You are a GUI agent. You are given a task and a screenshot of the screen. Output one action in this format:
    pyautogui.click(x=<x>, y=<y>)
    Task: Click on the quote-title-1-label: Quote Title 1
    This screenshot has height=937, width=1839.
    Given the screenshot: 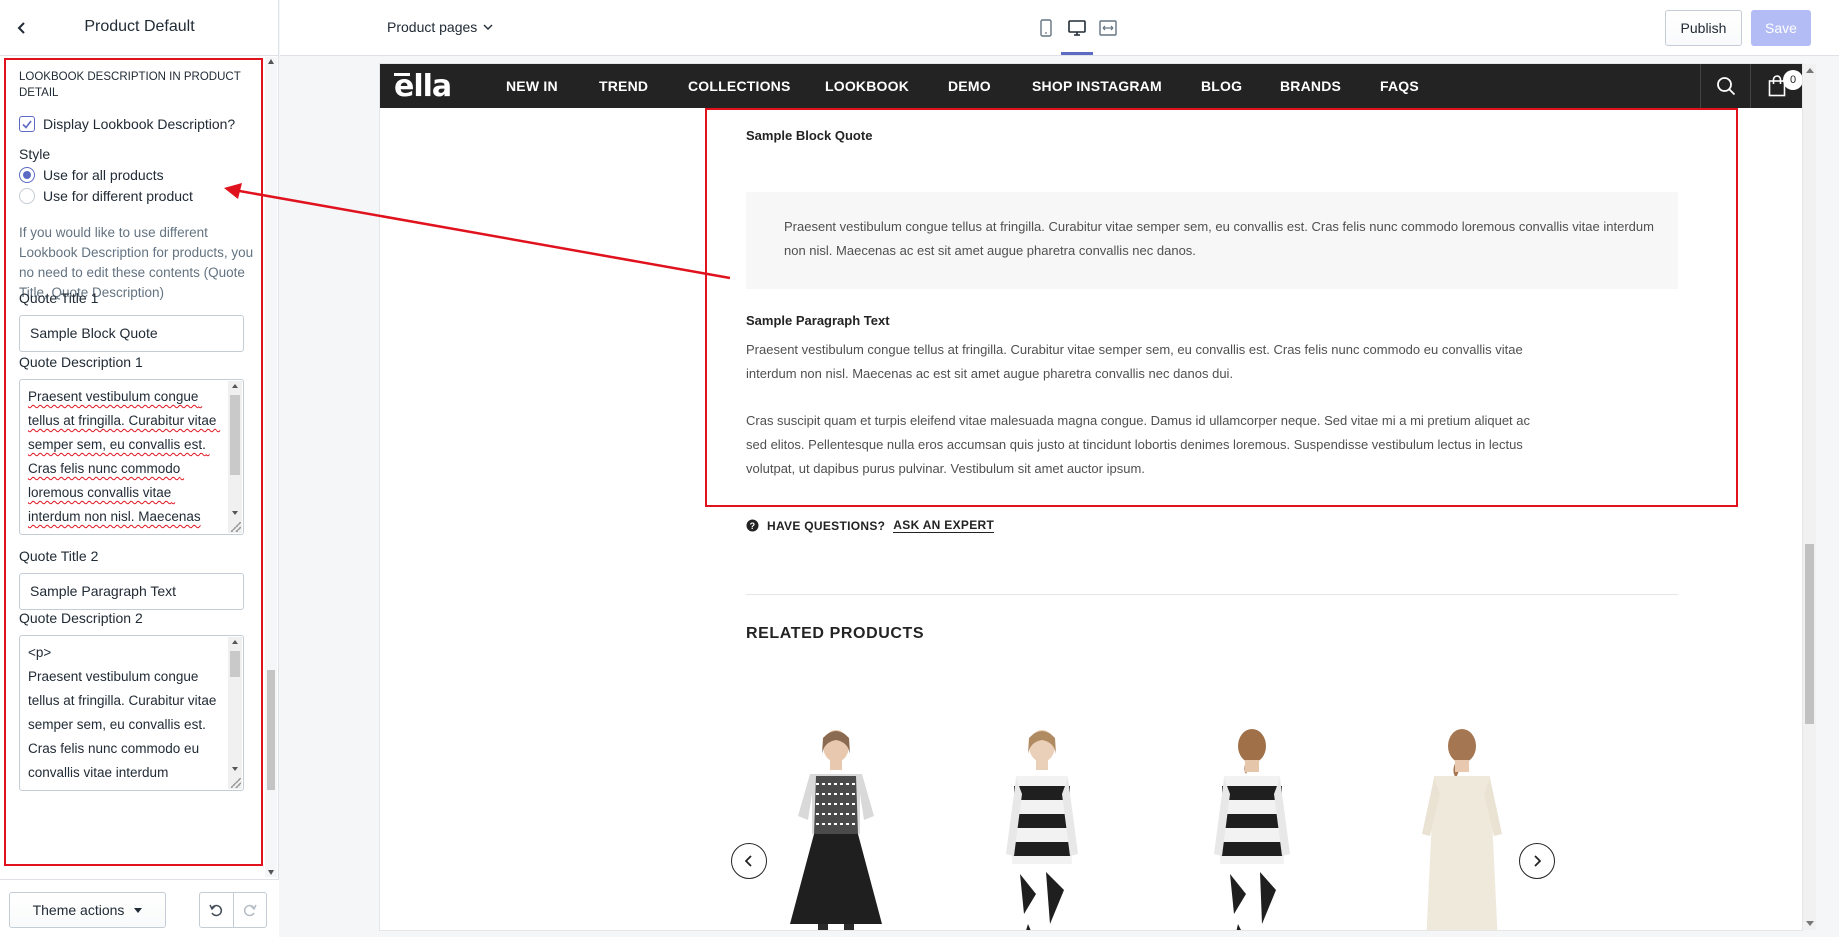 What is the action you would take?
    pyautogui.click(x=59, y=298)
    